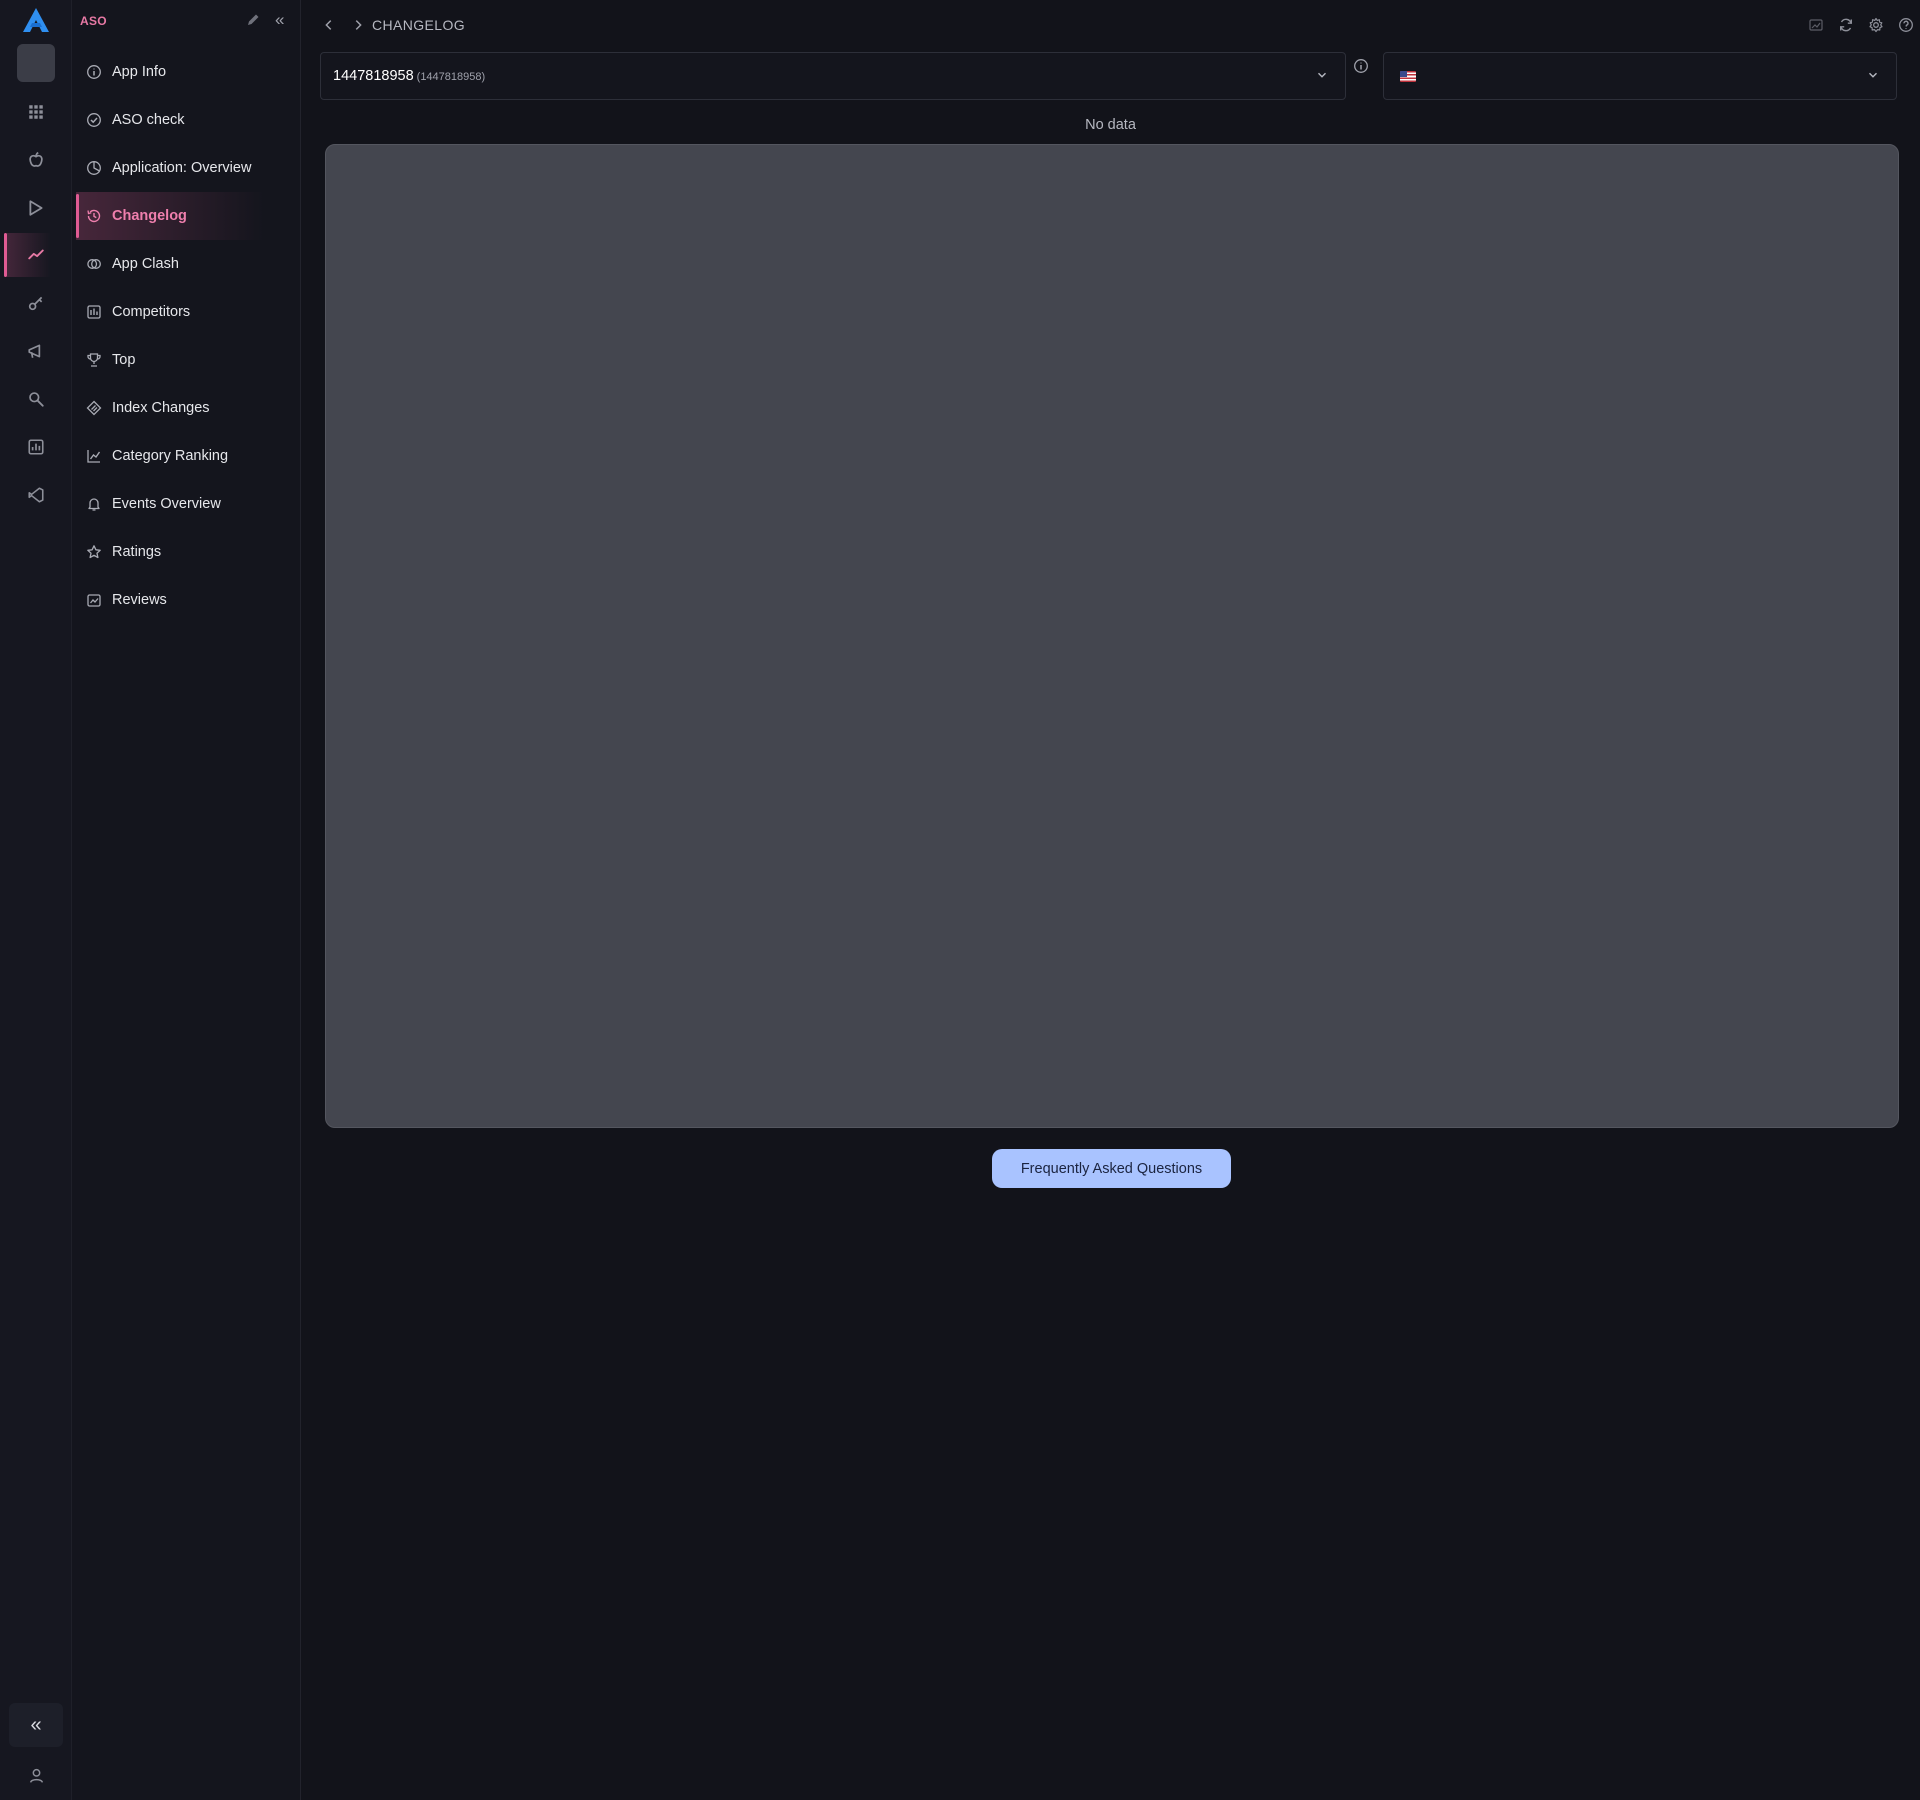  What do you see at coordinates (94, 120) in the screenshot?
I see `check-circle-icon` at bounding box center [94, 120].